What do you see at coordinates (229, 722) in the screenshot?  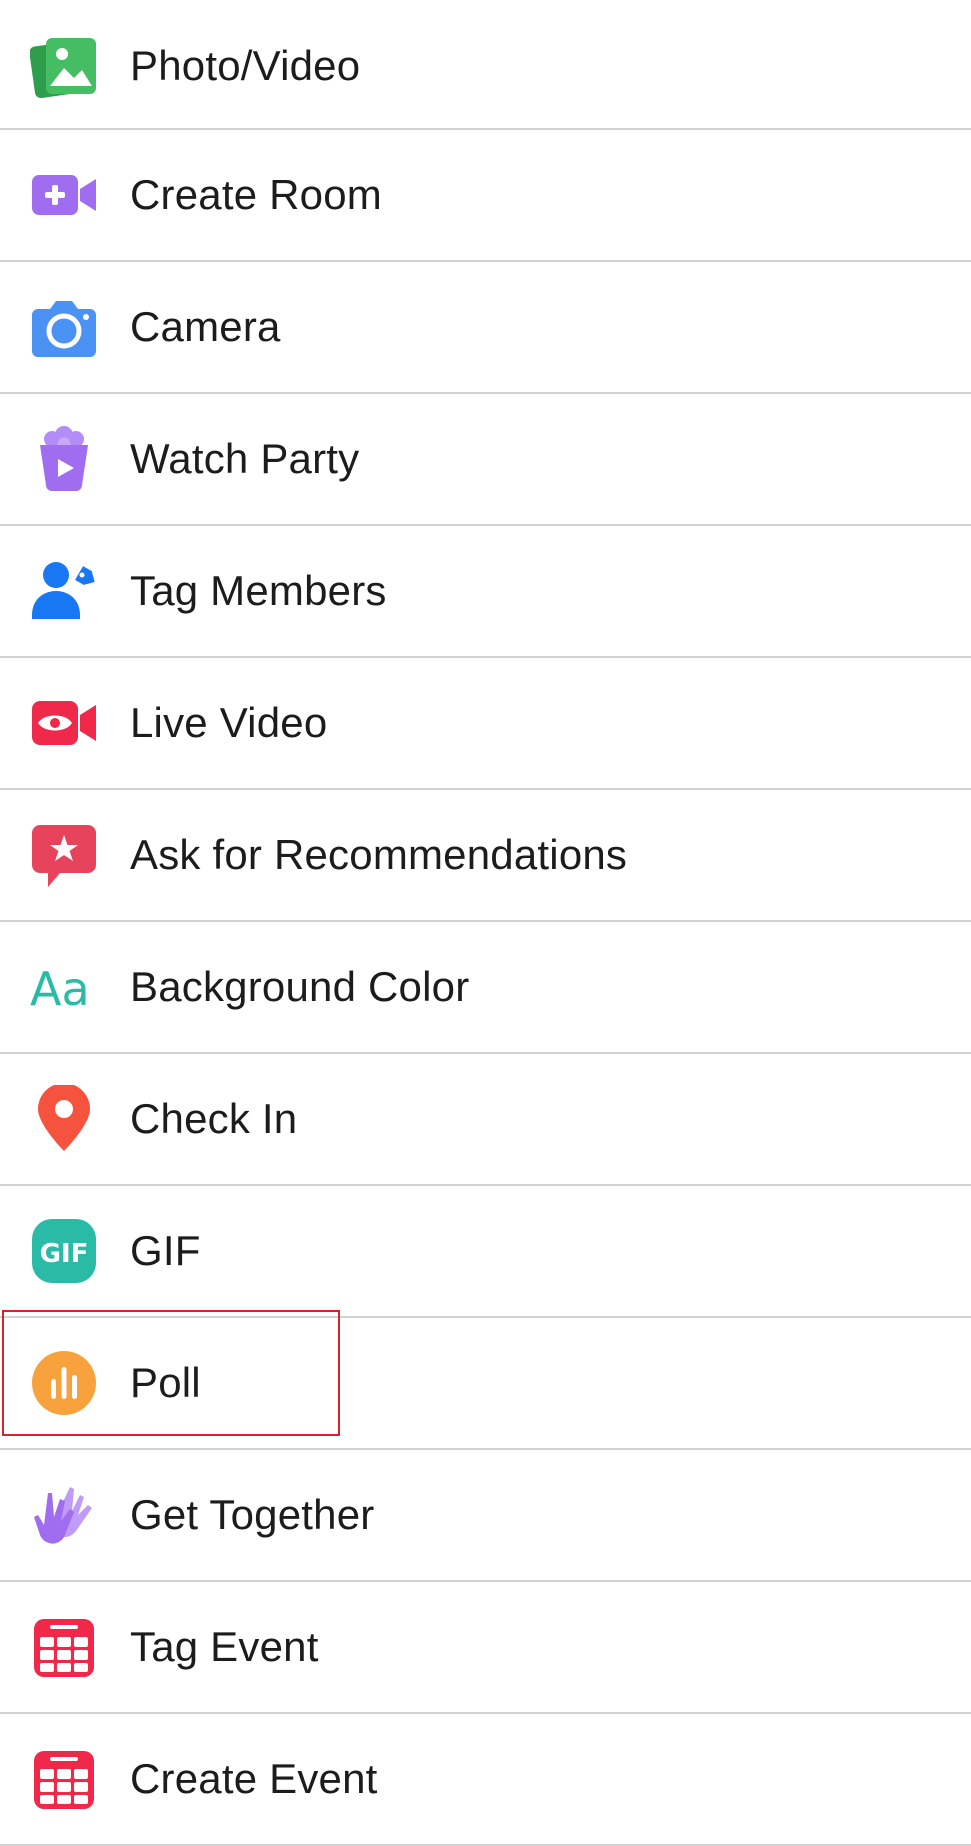 I see `menu-item-label: Live Video` at bounding box center [229, 722].